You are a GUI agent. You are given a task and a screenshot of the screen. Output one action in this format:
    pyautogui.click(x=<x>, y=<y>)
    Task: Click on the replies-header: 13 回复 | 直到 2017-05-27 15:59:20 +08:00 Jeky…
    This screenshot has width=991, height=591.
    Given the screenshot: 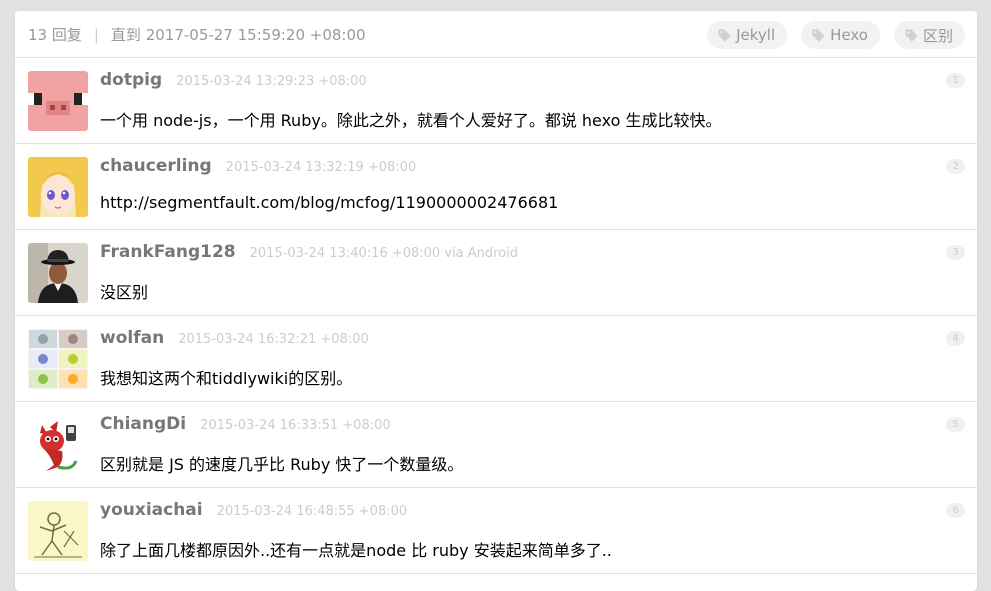 What is the action you would take?
    pyautogui.click(x=496, y=34)
    